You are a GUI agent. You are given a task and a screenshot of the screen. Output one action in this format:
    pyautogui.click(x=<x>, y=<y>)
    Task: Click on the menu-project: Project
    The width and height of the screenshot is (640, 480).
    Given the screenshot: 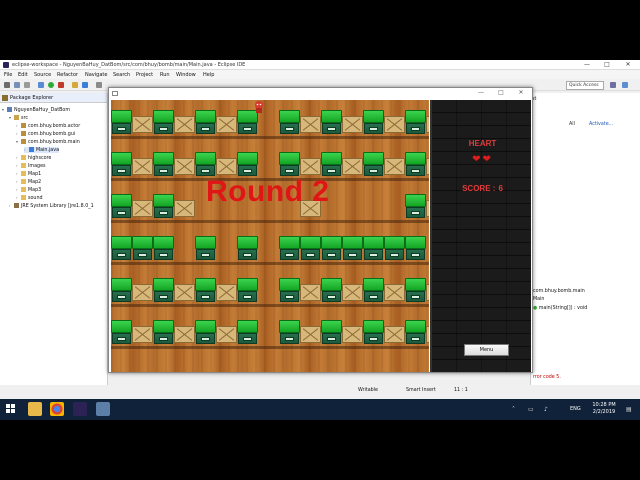 What is the action you would take?
    pyautogui.click(x=144, y=75)
    